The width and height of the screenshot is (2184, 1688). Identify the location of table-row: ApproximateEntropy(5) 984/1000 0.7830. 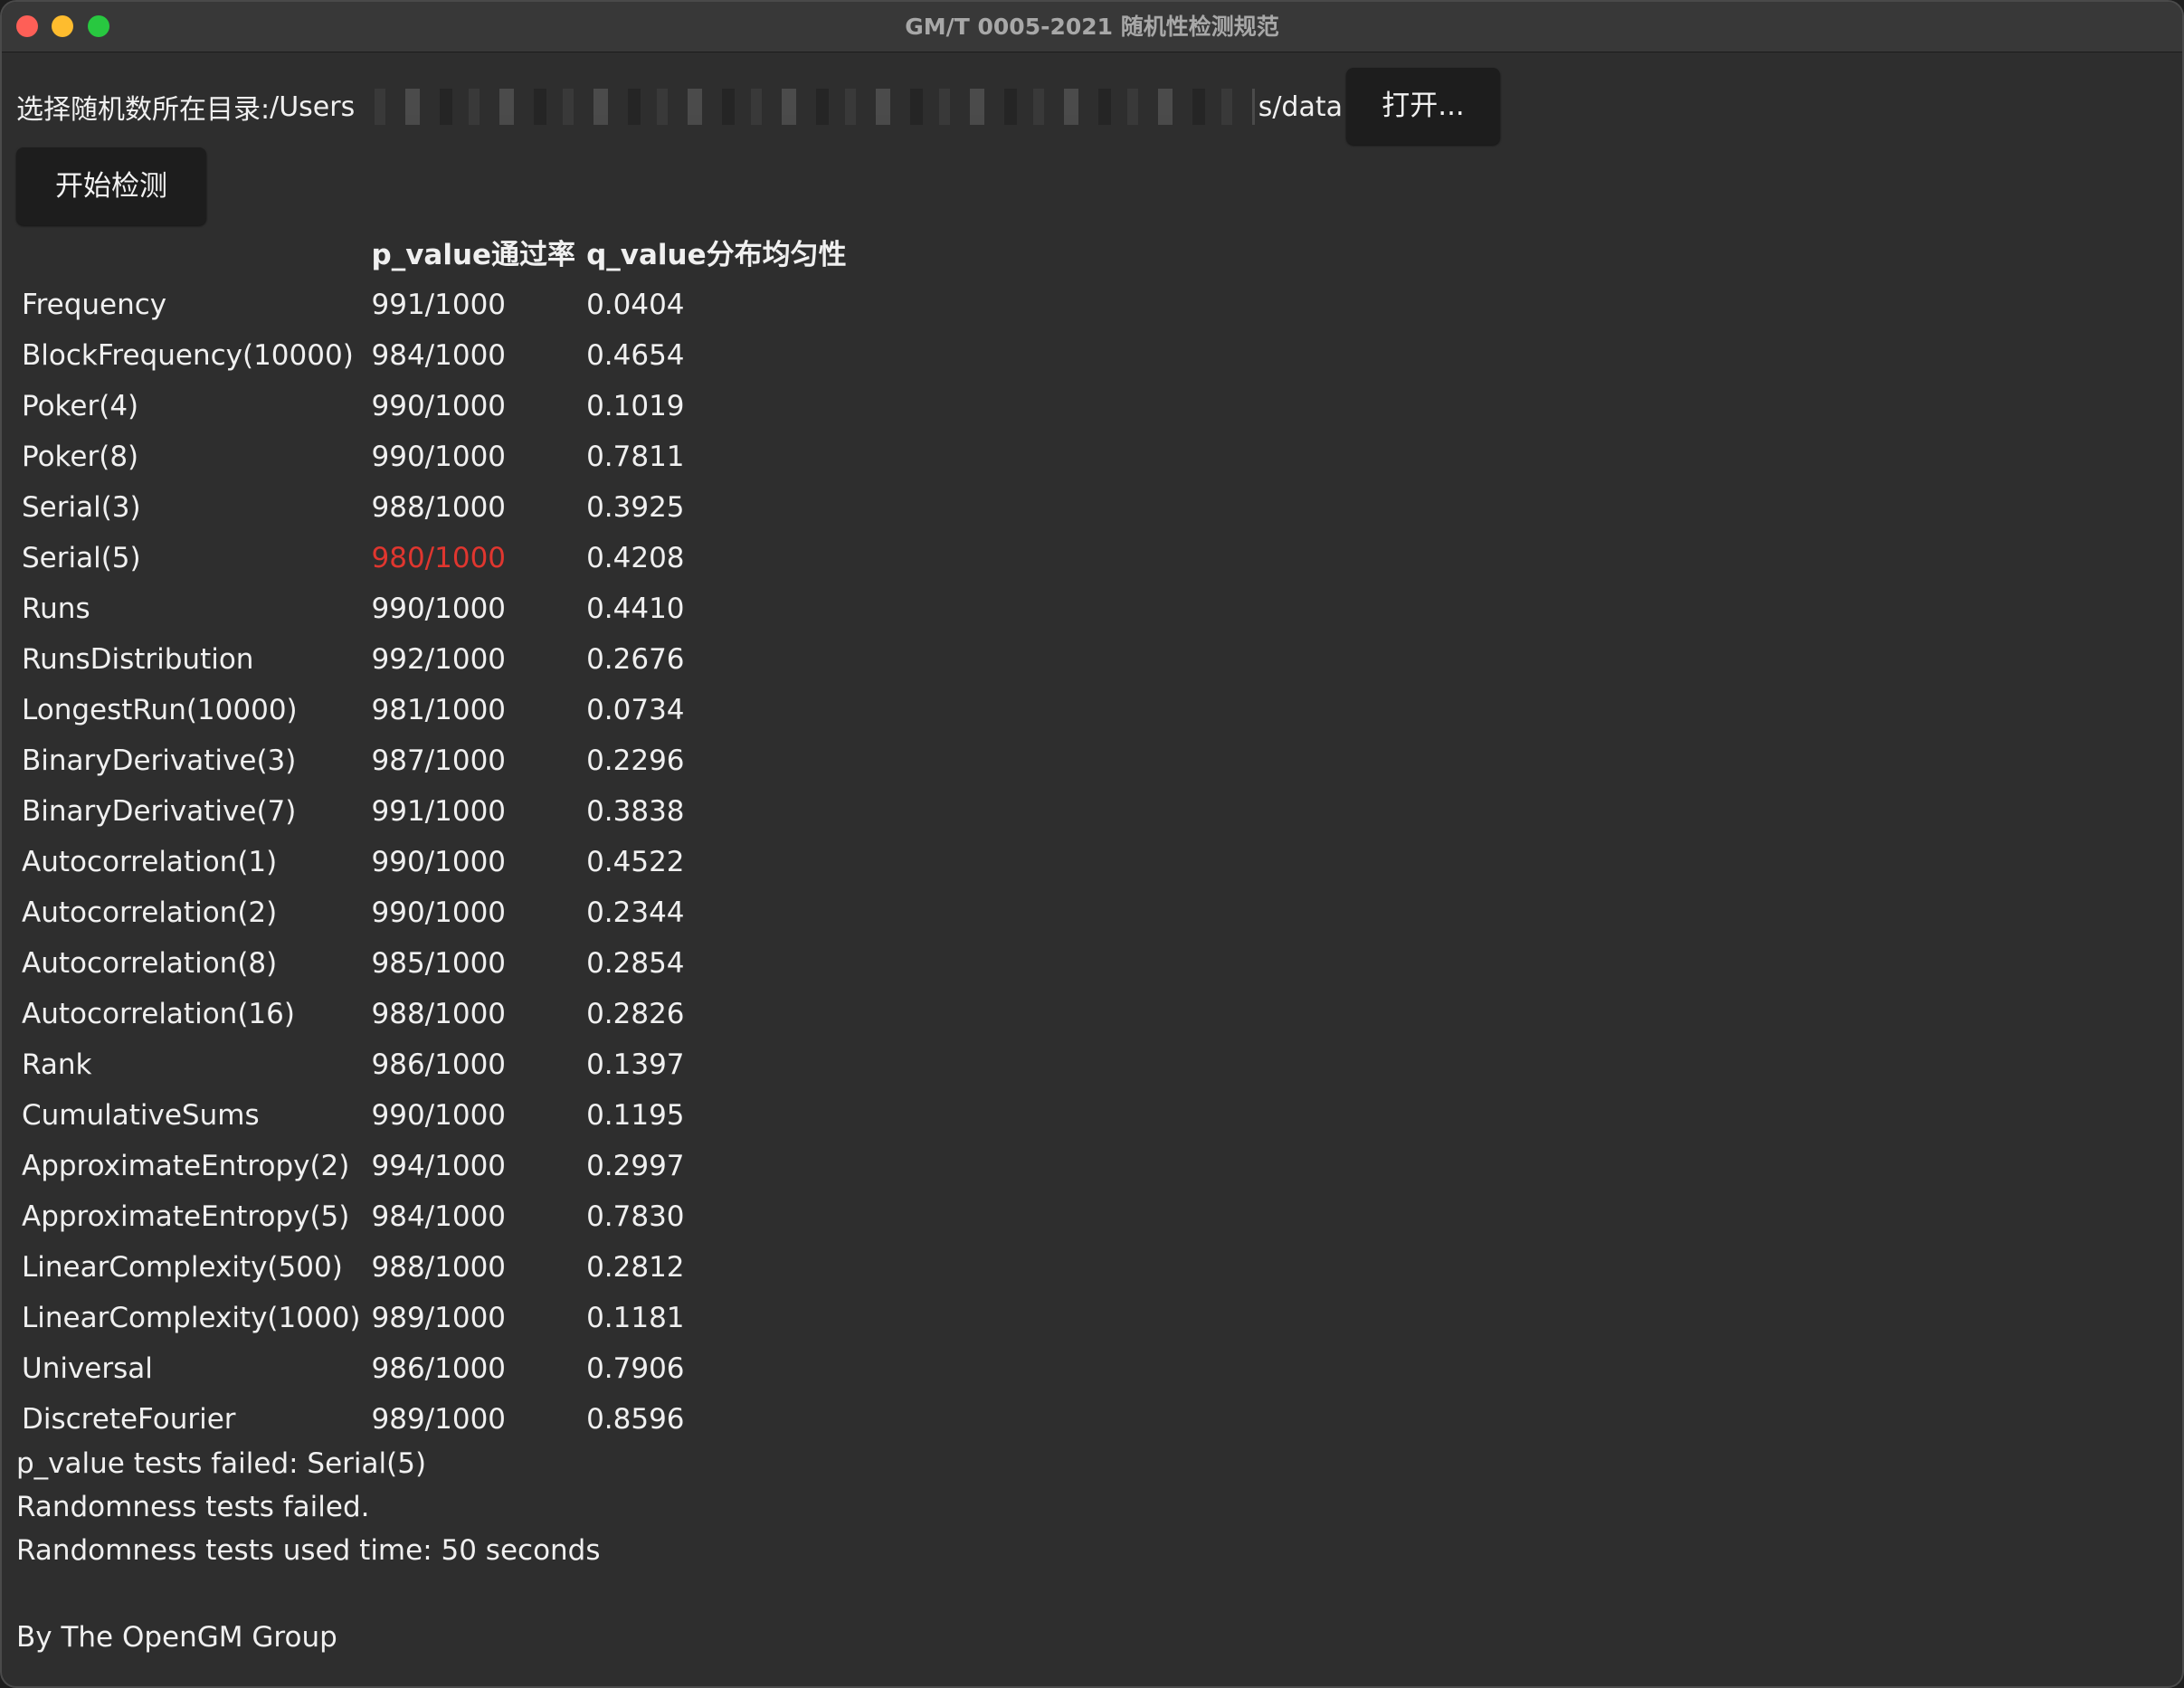
(434, 1216).